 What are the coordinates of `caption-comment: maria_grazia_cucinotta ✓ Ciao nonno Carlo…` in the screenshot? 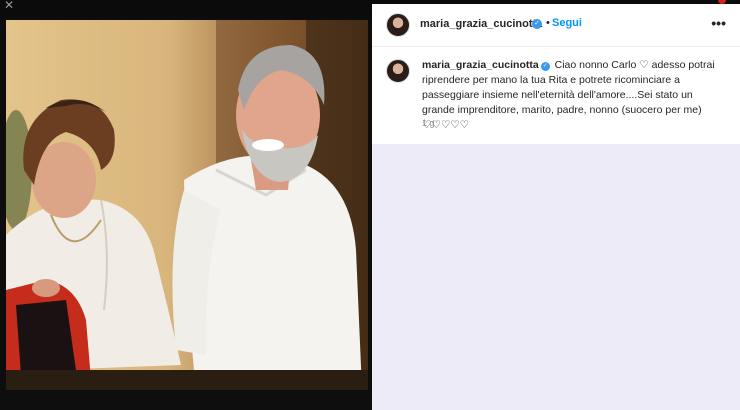 It's located at (556, 97).